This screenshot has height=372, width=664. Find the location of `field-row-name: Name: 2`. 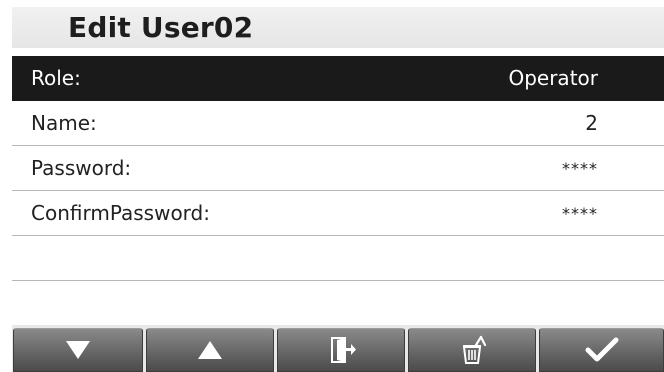

field-row-name: Name: 2 is located at coordinates (338, 123).